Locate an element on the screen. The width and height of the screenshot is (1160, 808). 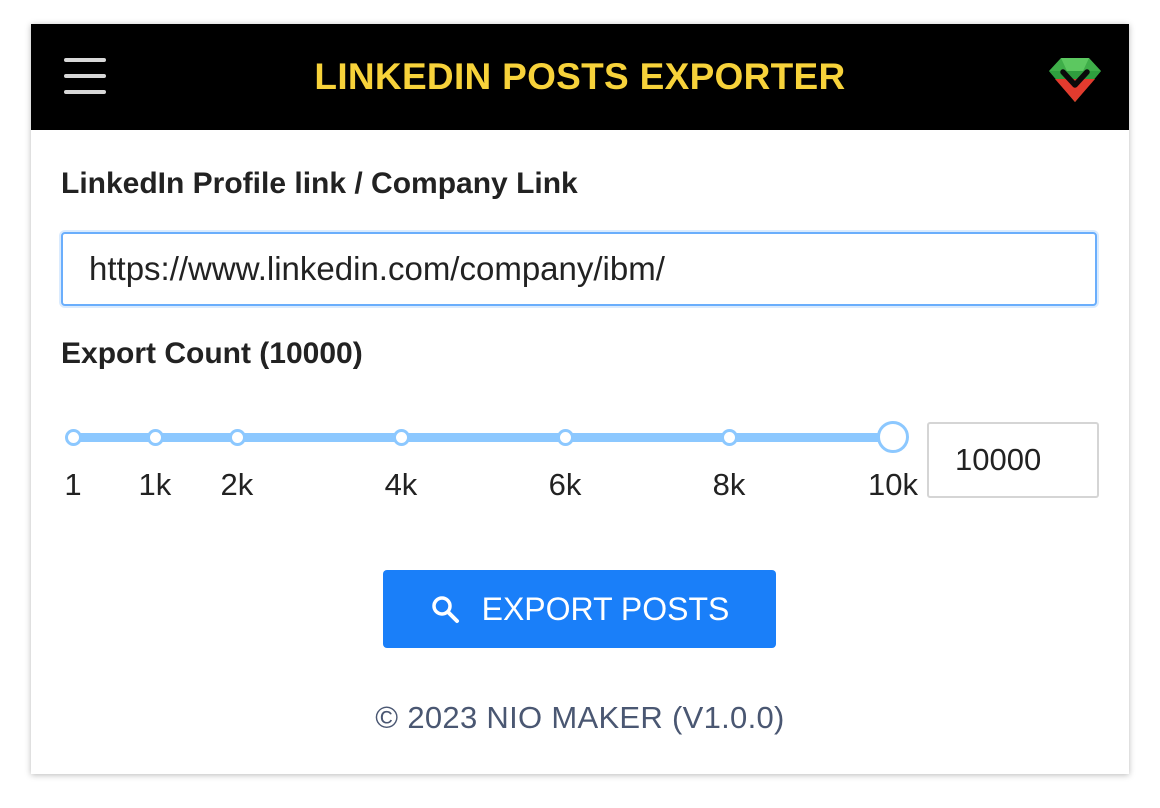
slider-mark-label: 2k is located at coordinates (237, 484).